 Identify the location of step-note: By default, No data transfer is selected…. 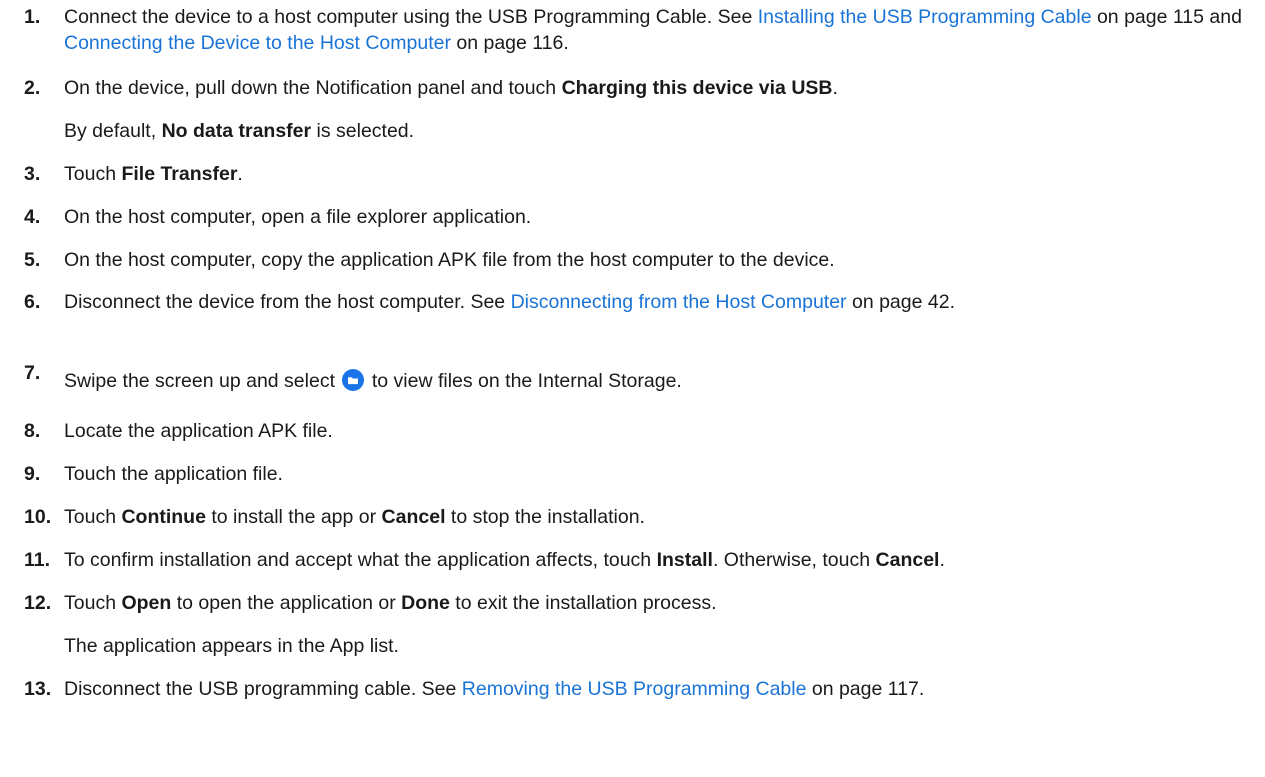
(239, 131).